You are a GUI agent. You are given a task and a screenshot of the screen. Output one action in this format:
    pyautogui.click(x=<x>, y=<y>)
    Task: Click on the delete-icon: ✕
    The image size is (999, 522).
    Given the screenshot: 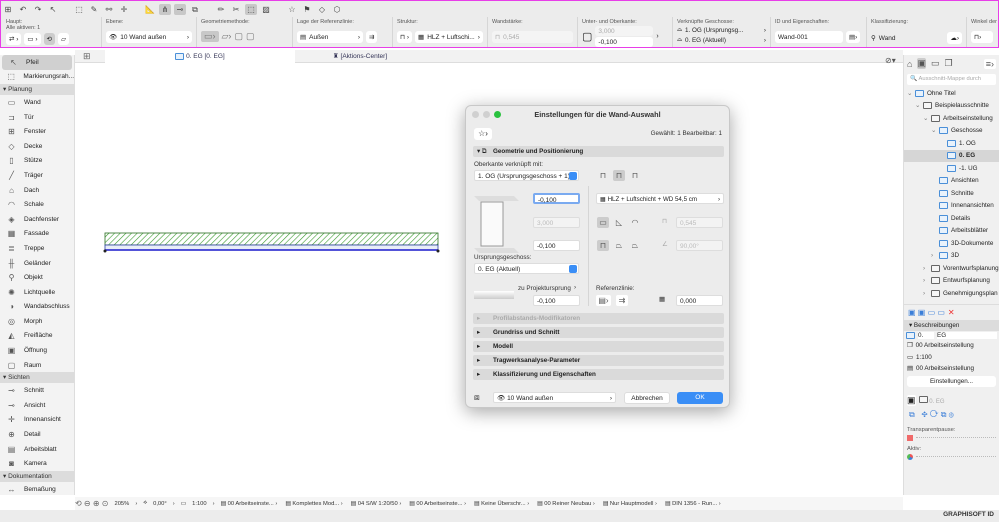 What is the action you would take?
    pyautogui.click(x=951, y=312)
    